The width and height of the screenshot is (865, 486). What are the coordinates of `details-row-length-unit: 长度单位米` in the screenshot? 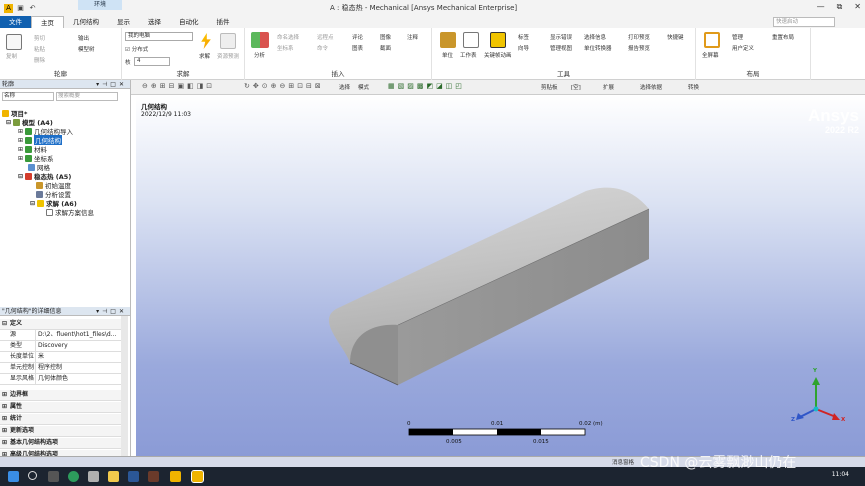 It's located at (61, 357).